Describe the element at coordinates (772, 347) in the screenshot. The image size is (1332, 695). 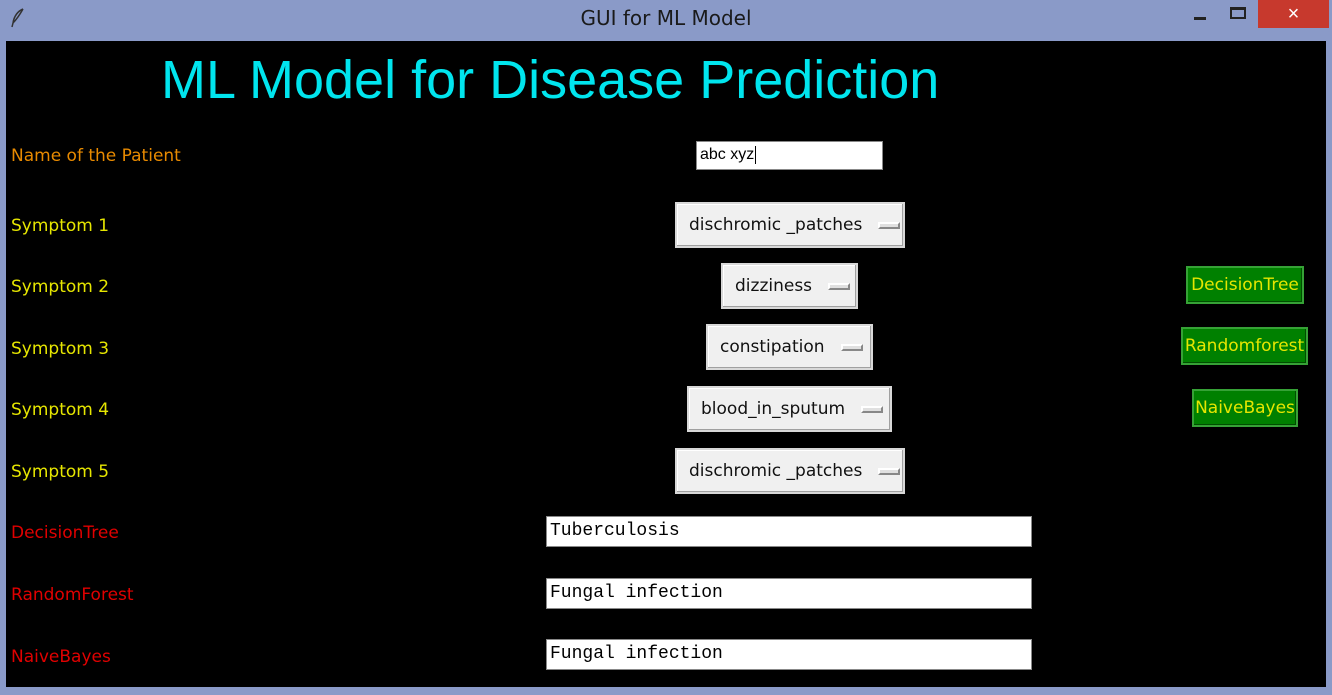
I see `symptom-3-value: constipation` at that location.